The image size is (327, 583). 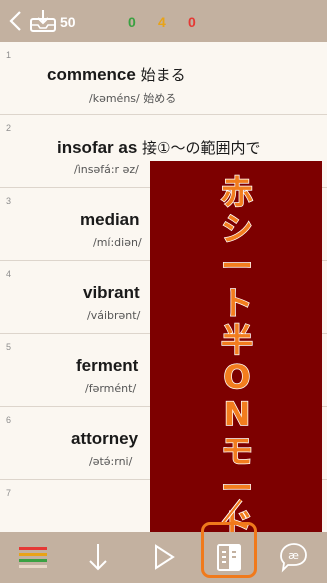 I want to click on row-number: 1, so click(x=9, y=55).